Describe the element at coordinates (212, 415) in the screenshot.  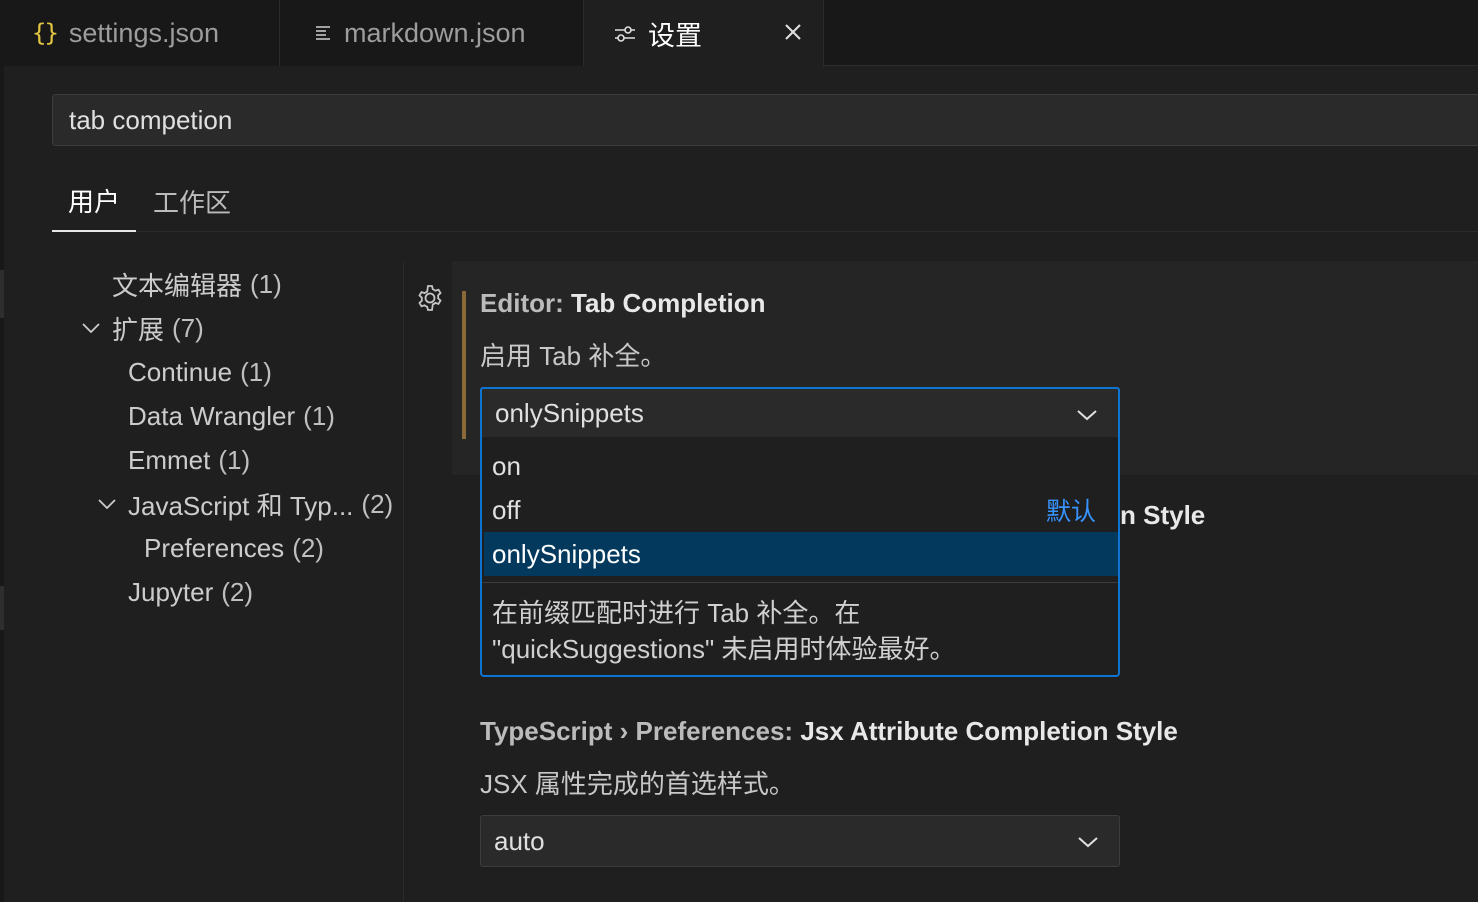
I see `toc-item-label: Data Wrangler` at that location.